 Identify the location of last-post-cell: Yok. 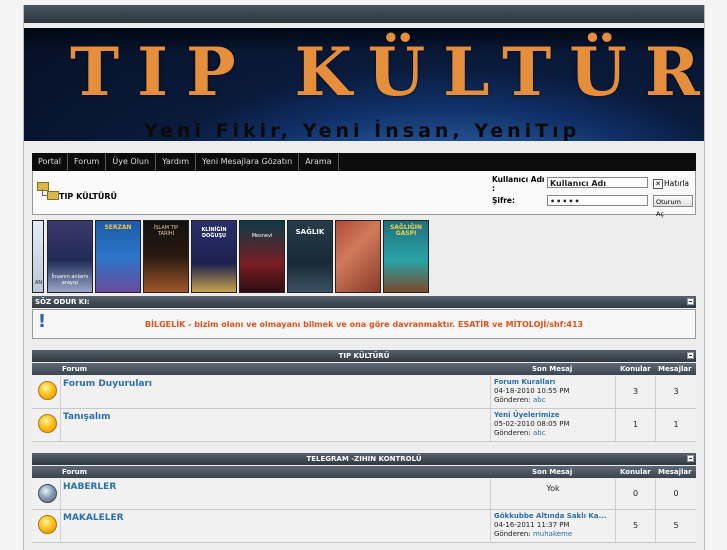
(552, 494).